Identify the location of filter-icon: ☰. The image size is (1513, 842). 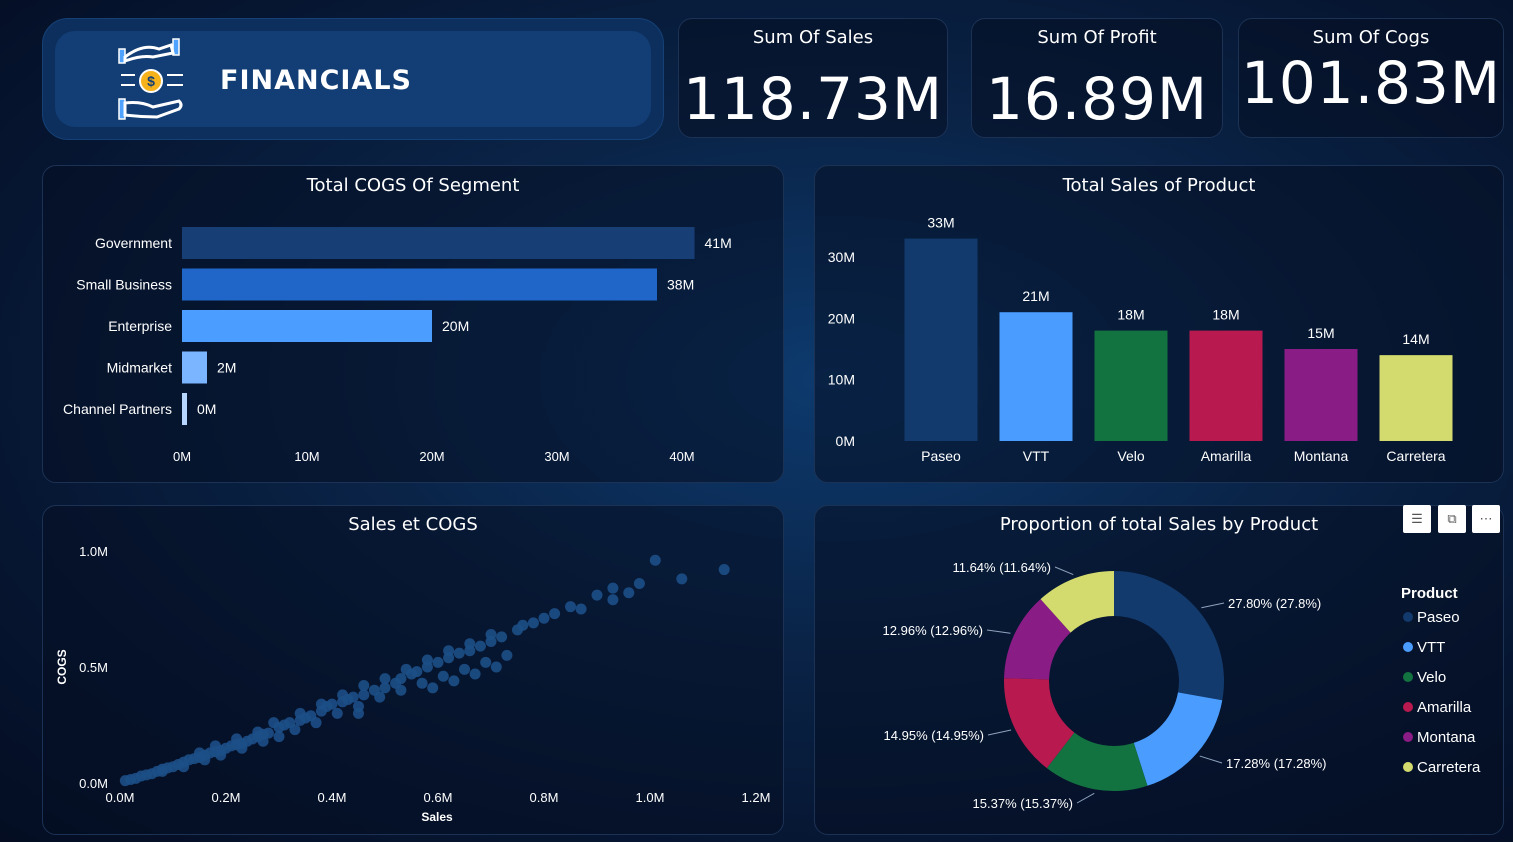
(1417, 519).